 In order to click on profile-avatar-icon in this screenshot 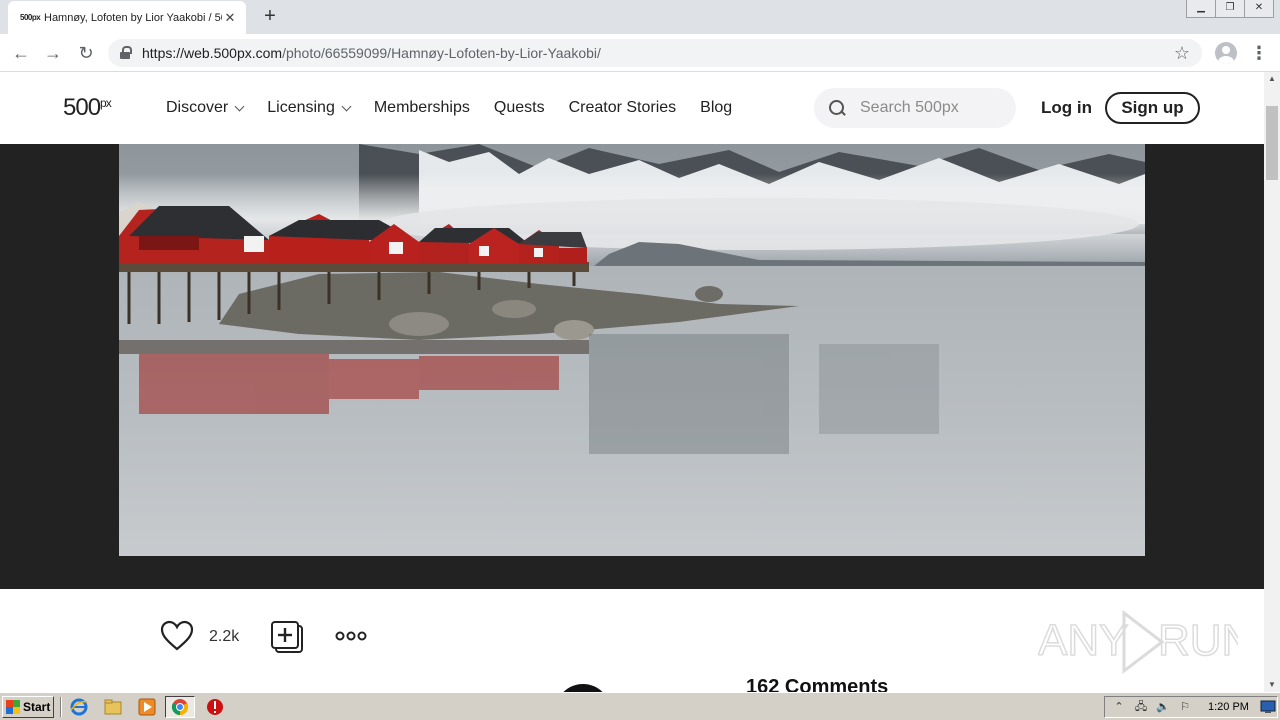, I will do `click(1226, 53)`.